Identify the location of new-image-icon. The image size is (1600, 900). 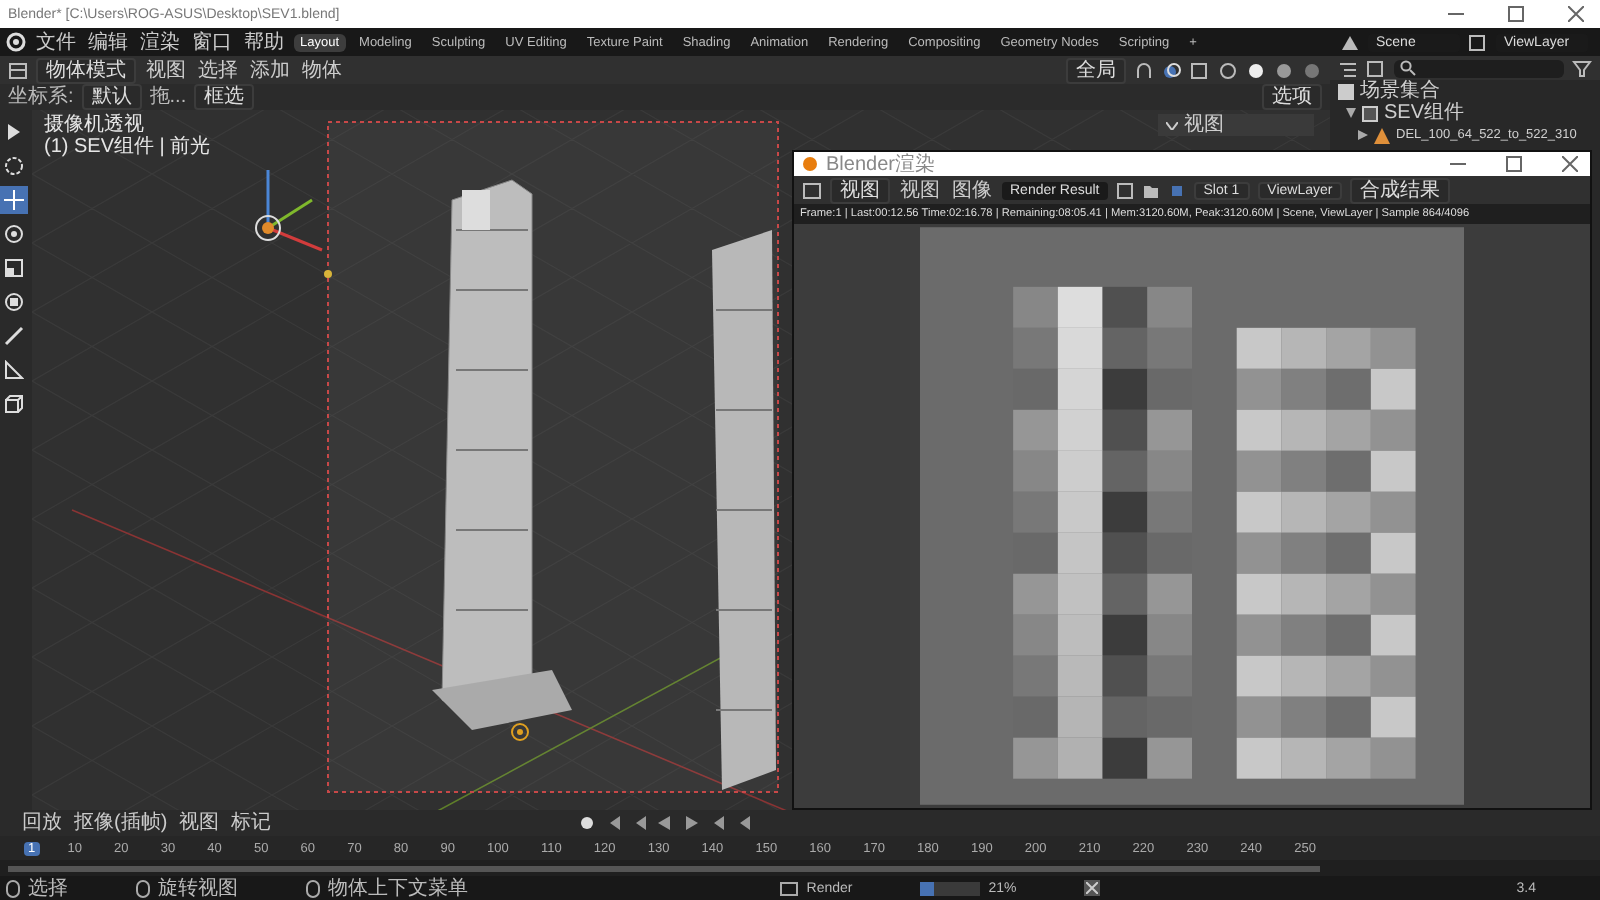
(1124, 190).